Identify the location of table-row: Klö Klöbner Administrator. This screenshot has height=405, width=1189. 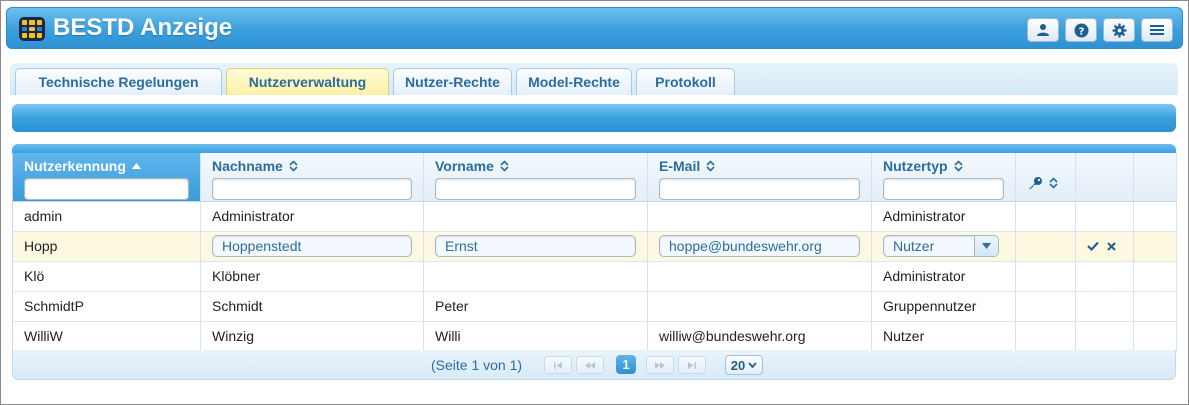
(594, 276).